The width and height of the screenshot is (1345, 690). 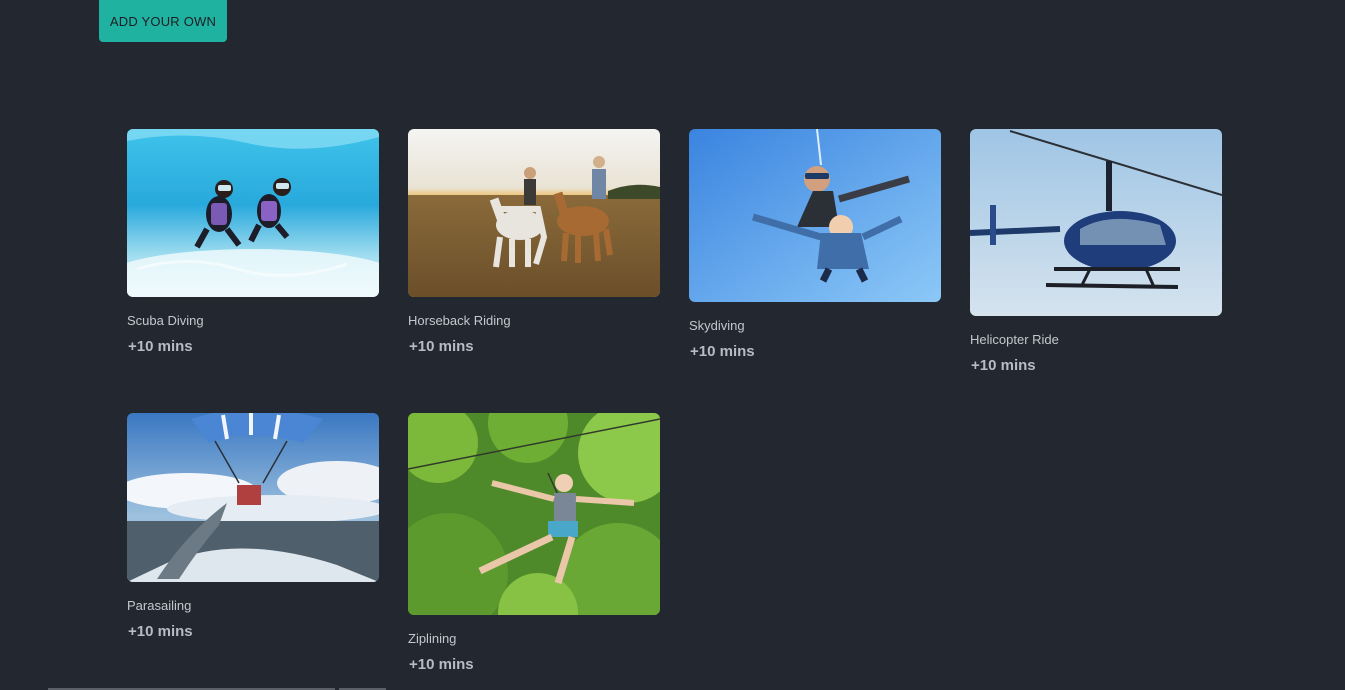 I want to click on activity-card-ziplining: Ziplining +10 mins, so click(x=534, y=543).